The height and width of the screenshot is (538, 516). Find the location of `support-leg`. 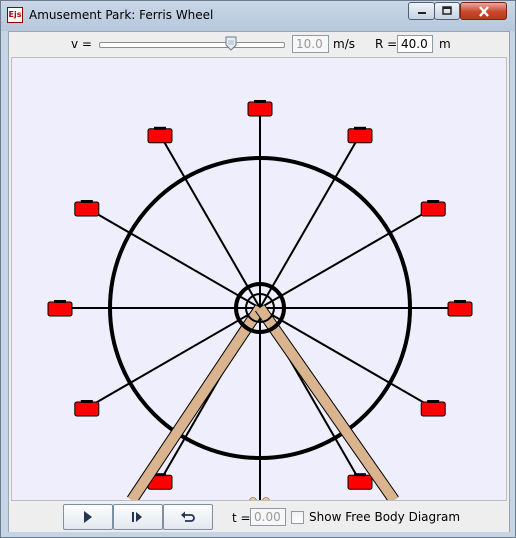

support-leg is located at coordinates (196, 402).